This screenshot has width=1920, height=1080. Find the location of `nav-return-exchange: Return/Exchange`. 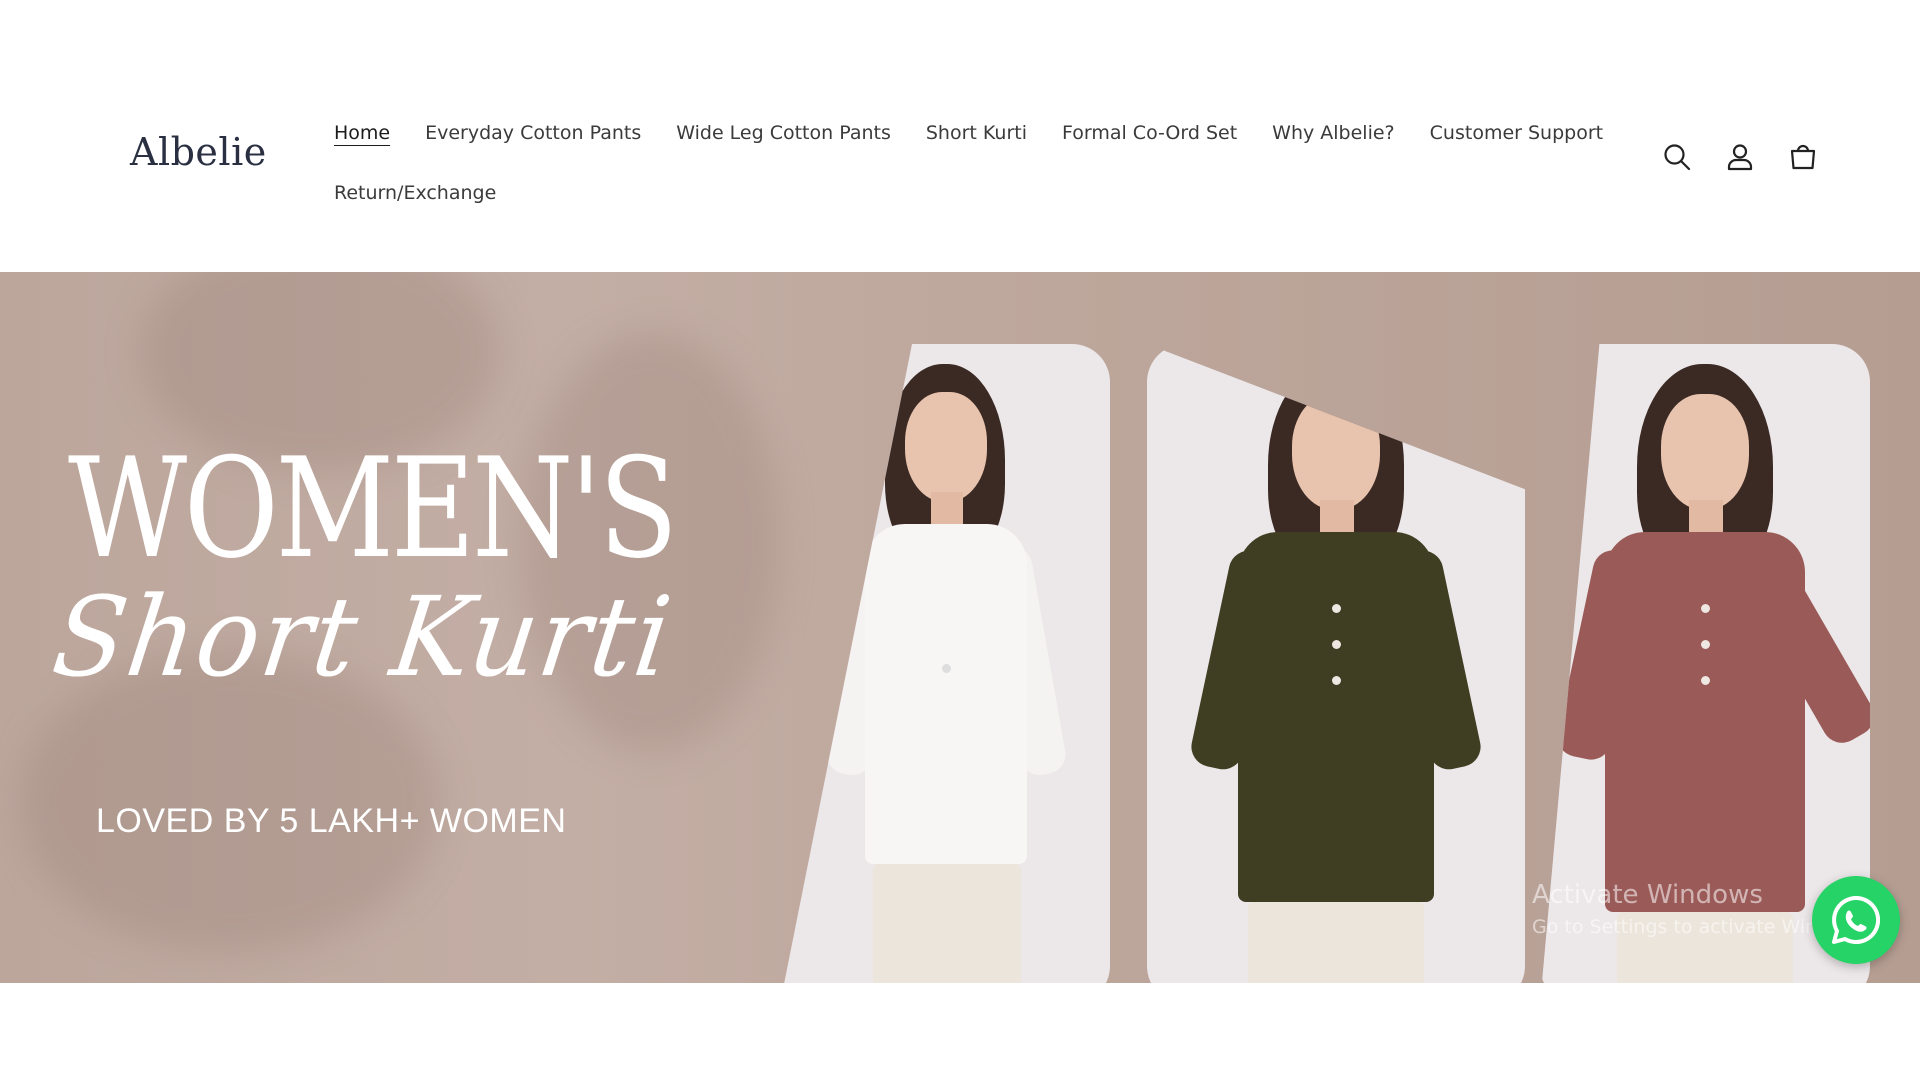

nav-return-exchange: Return/Exchange is located at coordinates (415, 193).